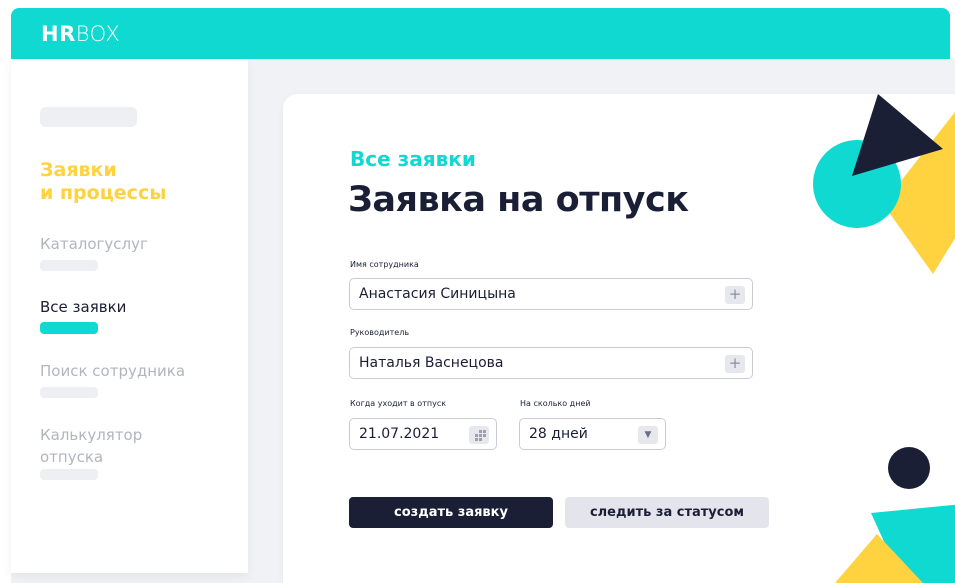 Image resolution: width=955 pixels, height=583 pixels. I want to click on sidebar-item-catalog: Каталогуслуг, so click(94, 244).